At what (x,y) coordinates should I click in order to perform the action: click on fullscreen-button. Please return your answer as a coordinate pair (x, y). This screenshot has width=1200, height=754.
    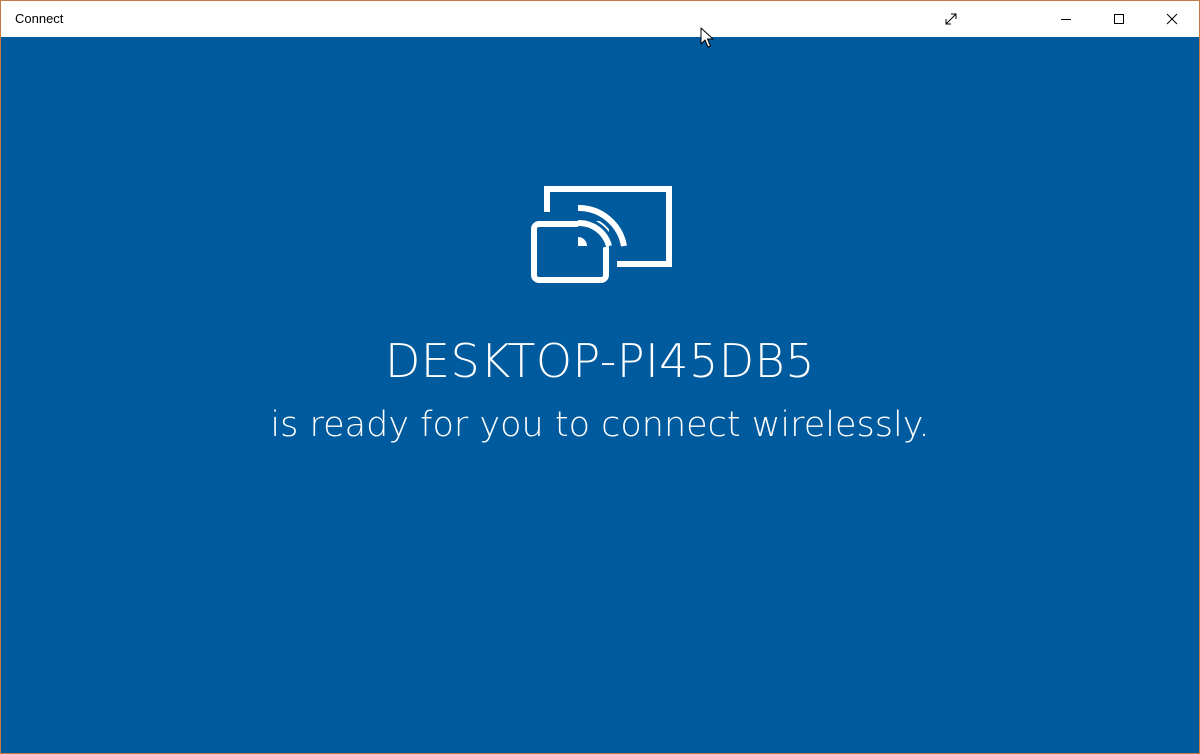
    Looking at the image, I should click on (951, 19).